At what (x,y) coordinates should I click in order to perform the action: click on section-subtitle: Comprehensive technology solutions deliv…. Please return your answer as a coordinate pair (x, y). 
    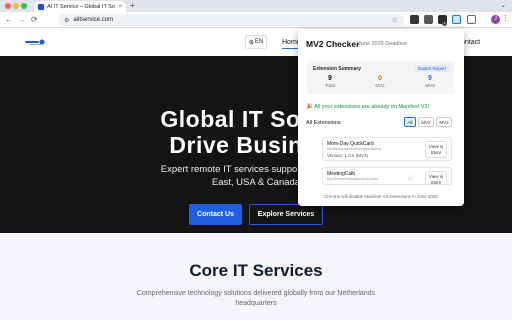
    Looking at the image, I should click on (256, 298).